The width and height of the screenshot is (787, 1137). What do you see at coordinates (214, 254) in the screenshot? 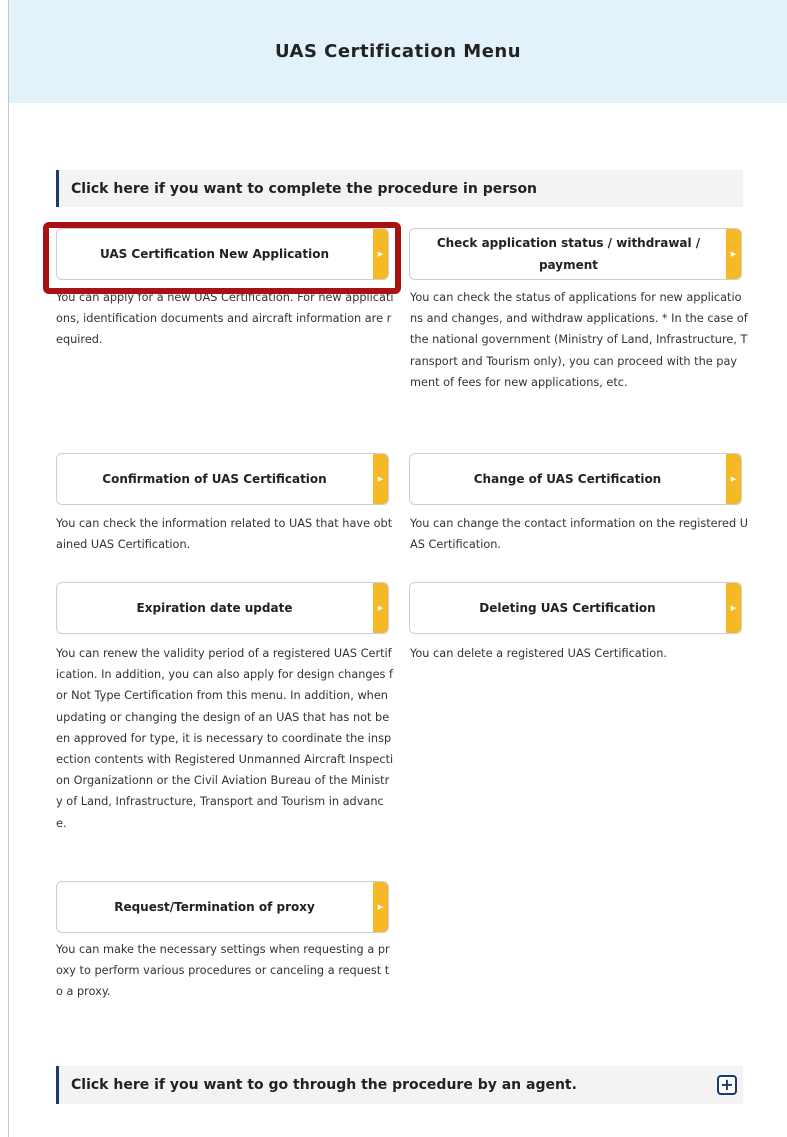
I see `new-application-label: UAS Certification New Application` at bounding box center [214, 254].